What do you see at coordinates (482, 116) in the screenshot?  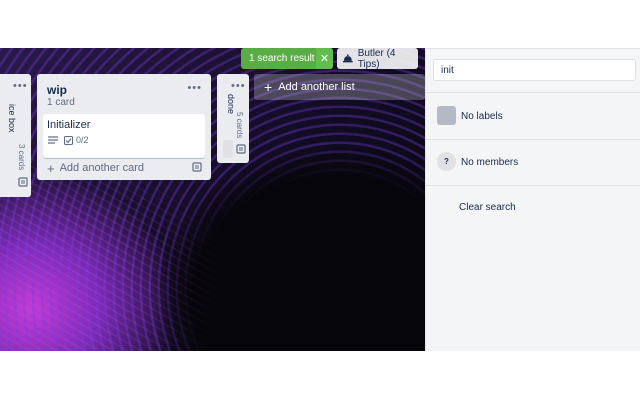 I see `no-labels-label: No labels` at bounding box center [482, 116].